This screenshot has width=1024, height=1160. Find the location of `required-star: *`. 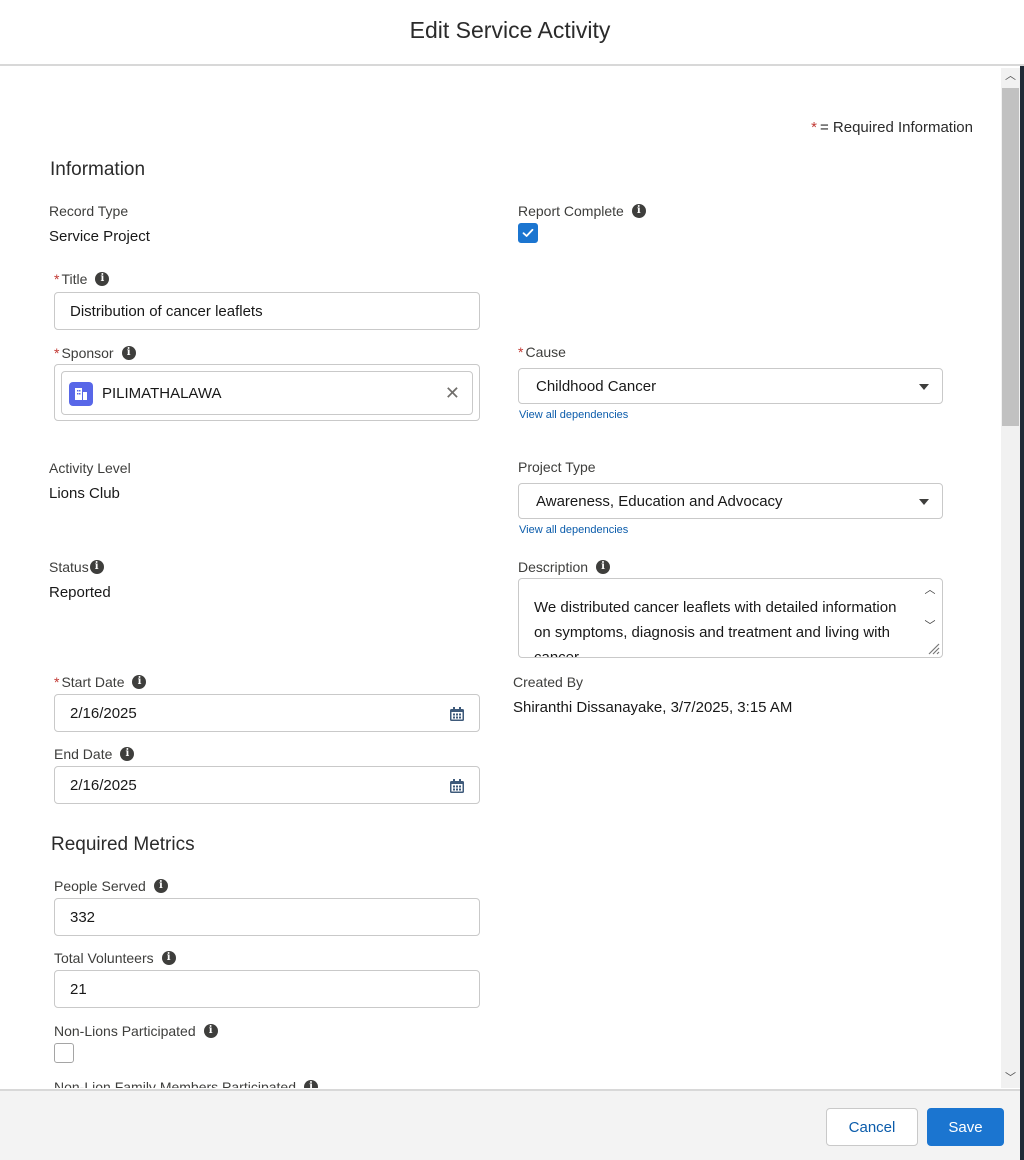

required-star: * is located at coordinates (814, 127).